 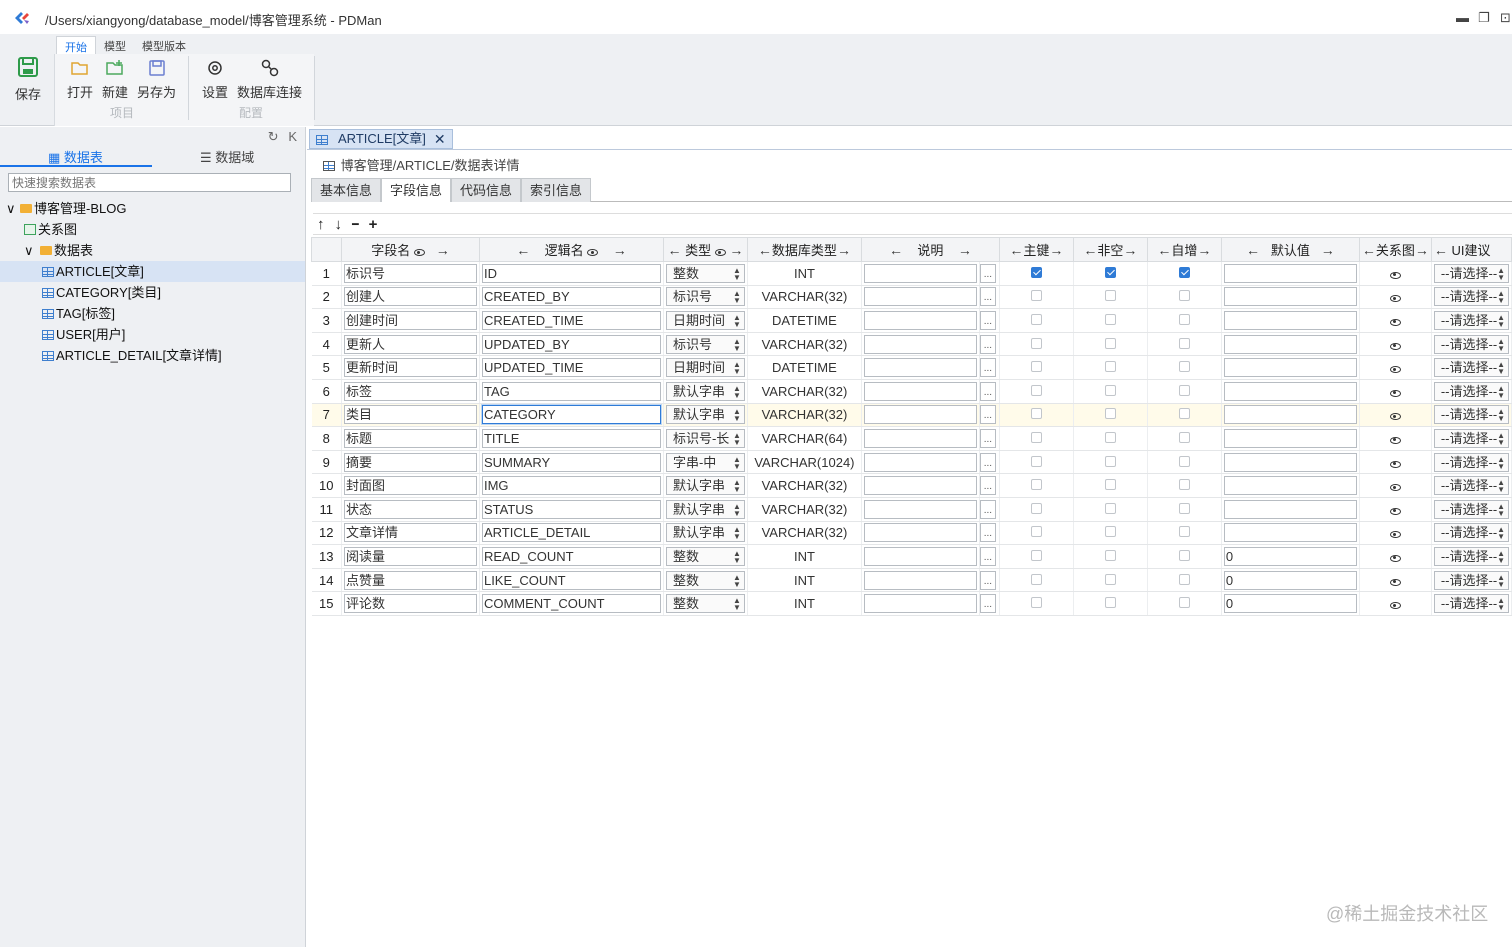 I want to click on tab-index-info: 索引信息, so click(x=556, y=190).